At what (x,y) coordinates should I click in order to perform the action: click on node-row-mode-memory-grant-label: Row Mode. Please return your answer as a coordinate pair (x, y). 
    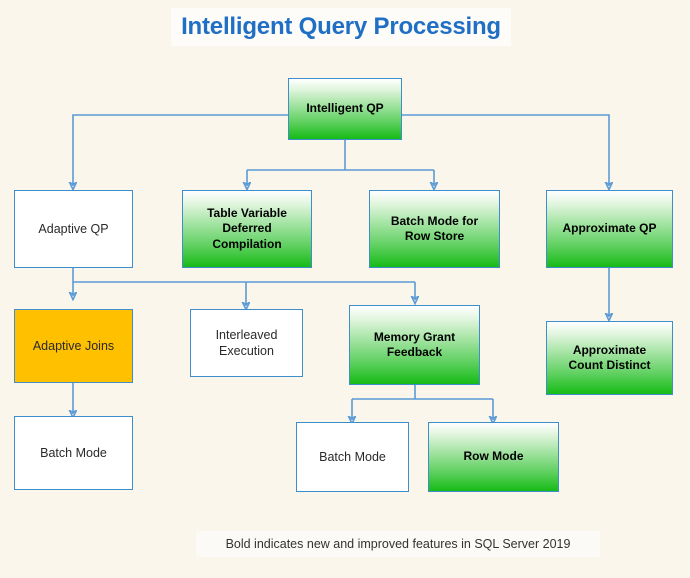
    Looking at the image, I should click on (493, 456).